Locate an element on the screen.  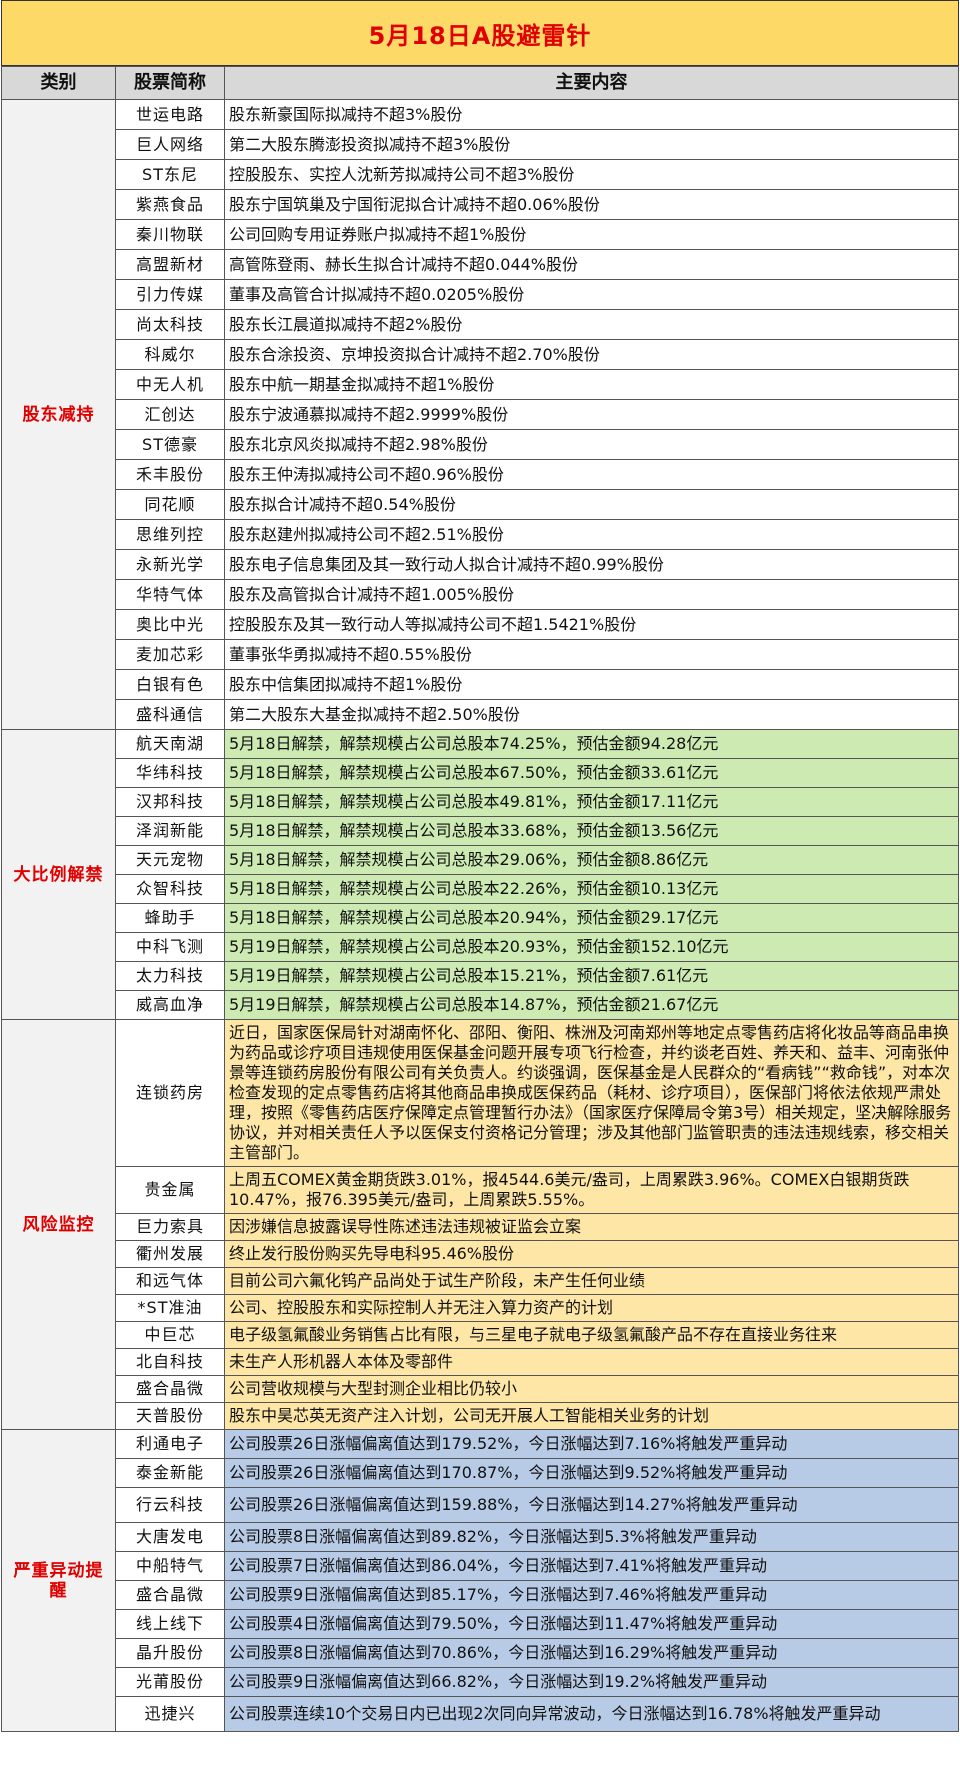
content-cell: 公司股票26日涨幅偏离值达到179.52%，今日涨幅达到7.16%将触发严重异动 is located at coordinates (591, 1444).